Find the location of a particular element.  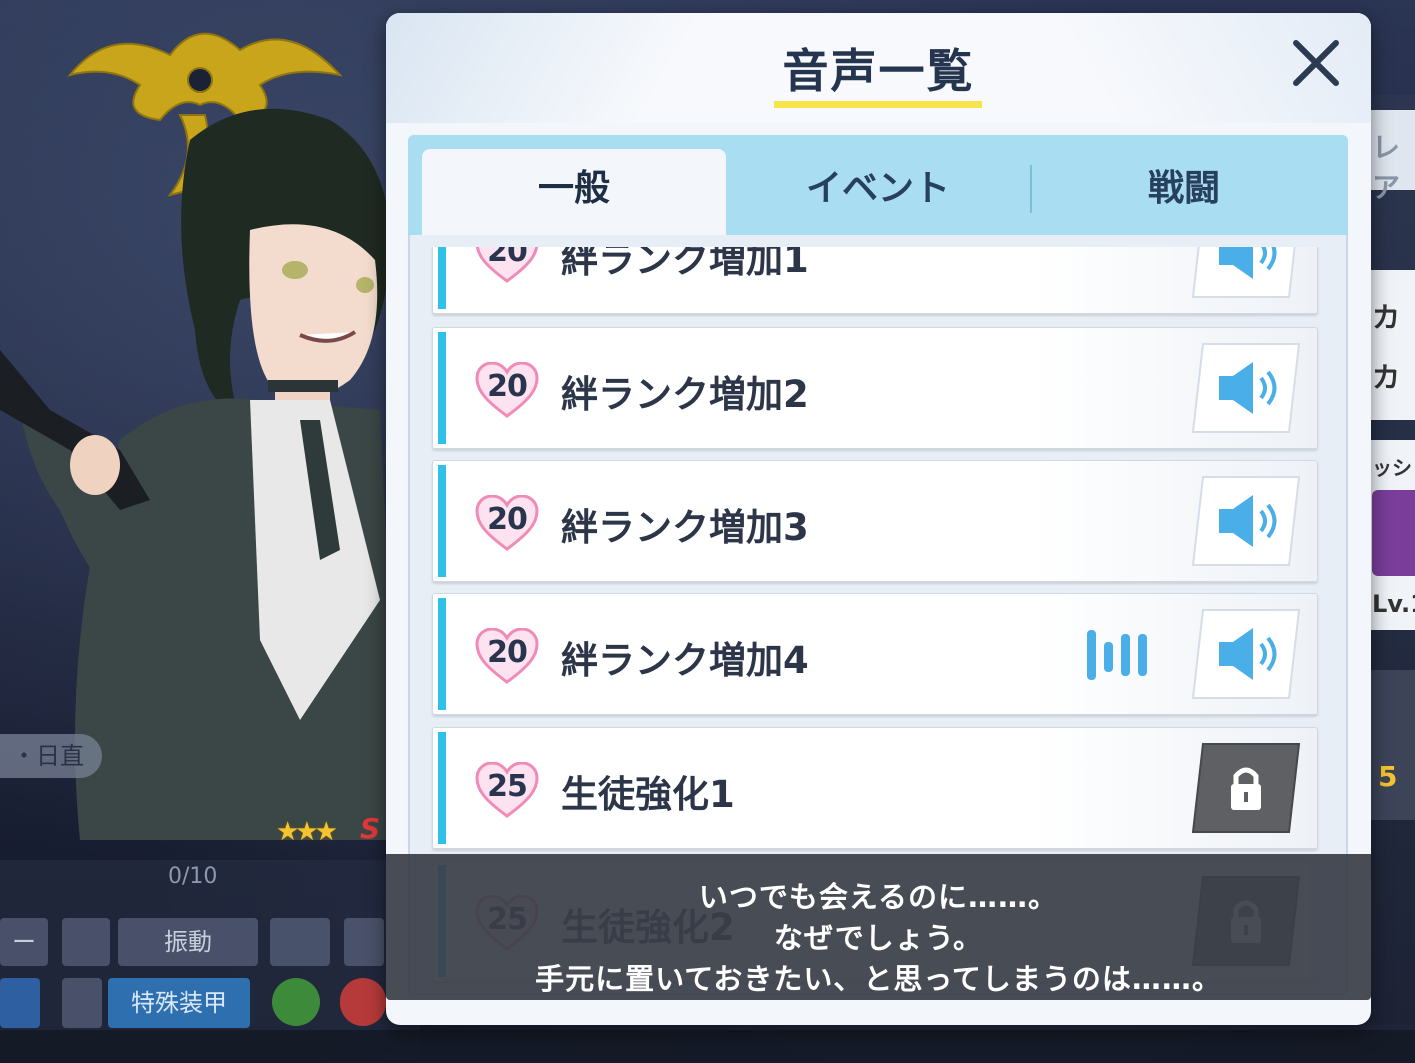

subtitle-line-2: なぜでしょう。 is located at coordinates (878, 938).